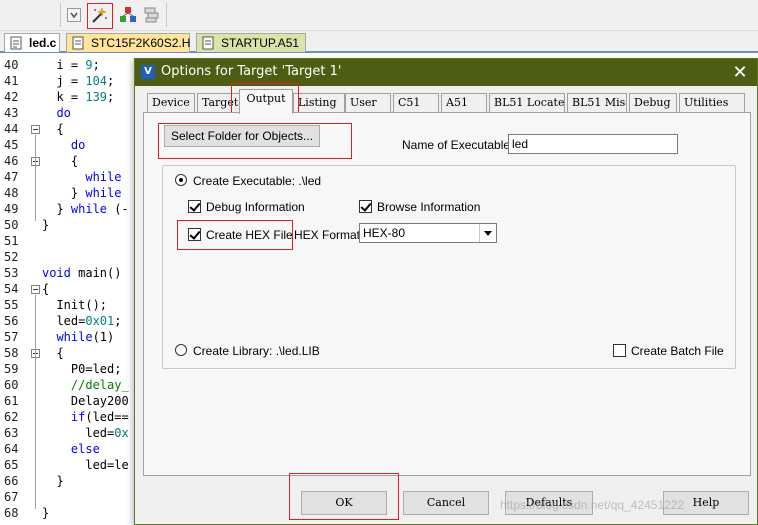 The image size is (758, 525). Describe the element at coordinates (446, 503) in the screenshot. I see `cancel-button: Cancel` at that location.